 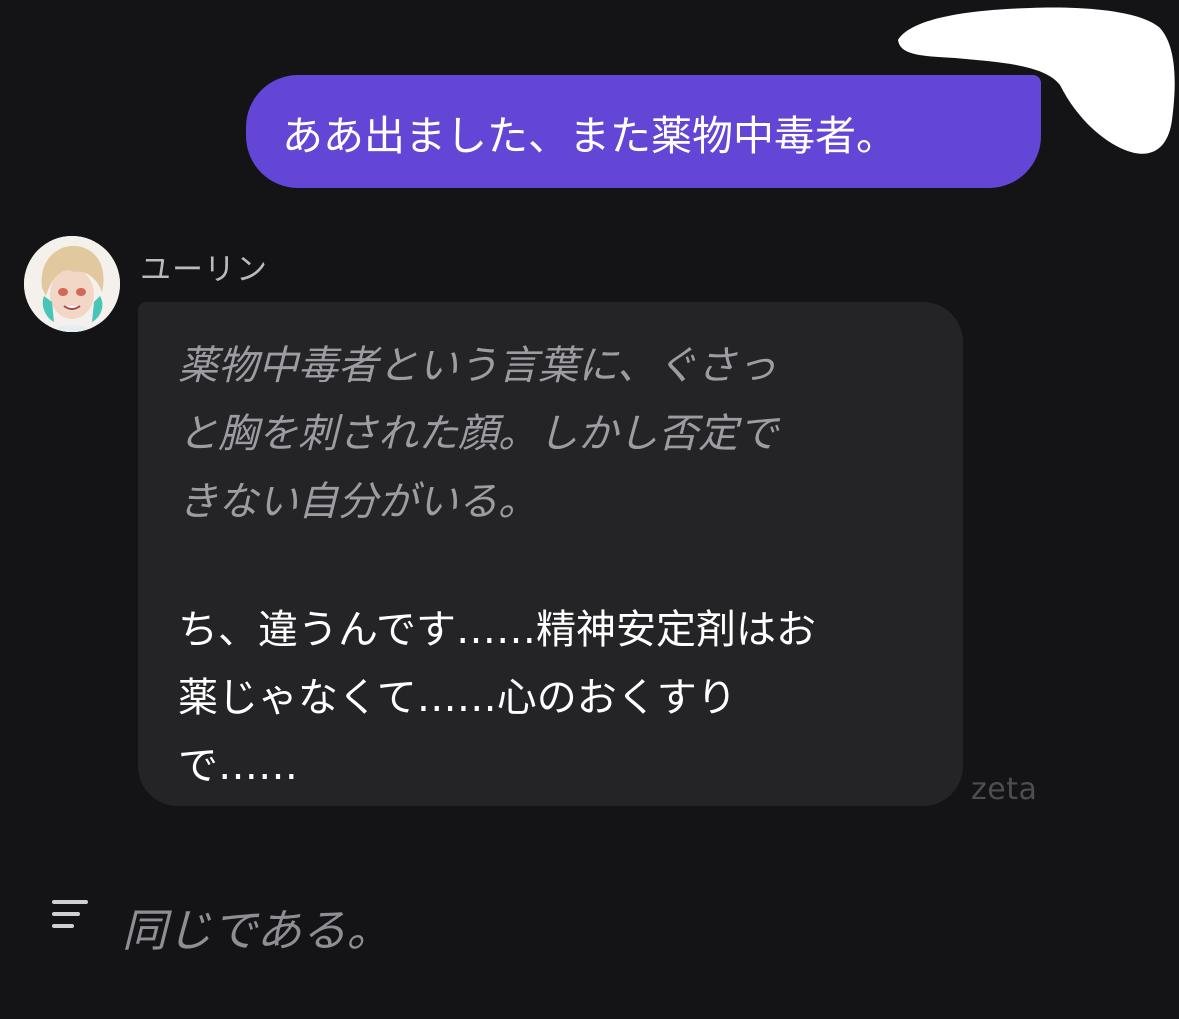 What do you see at coordinates (477, 366) in the screenshot?
I see `narration-line: 薬物中毒者という言葉に、ぐさっ` at bounding box center [477, 366].